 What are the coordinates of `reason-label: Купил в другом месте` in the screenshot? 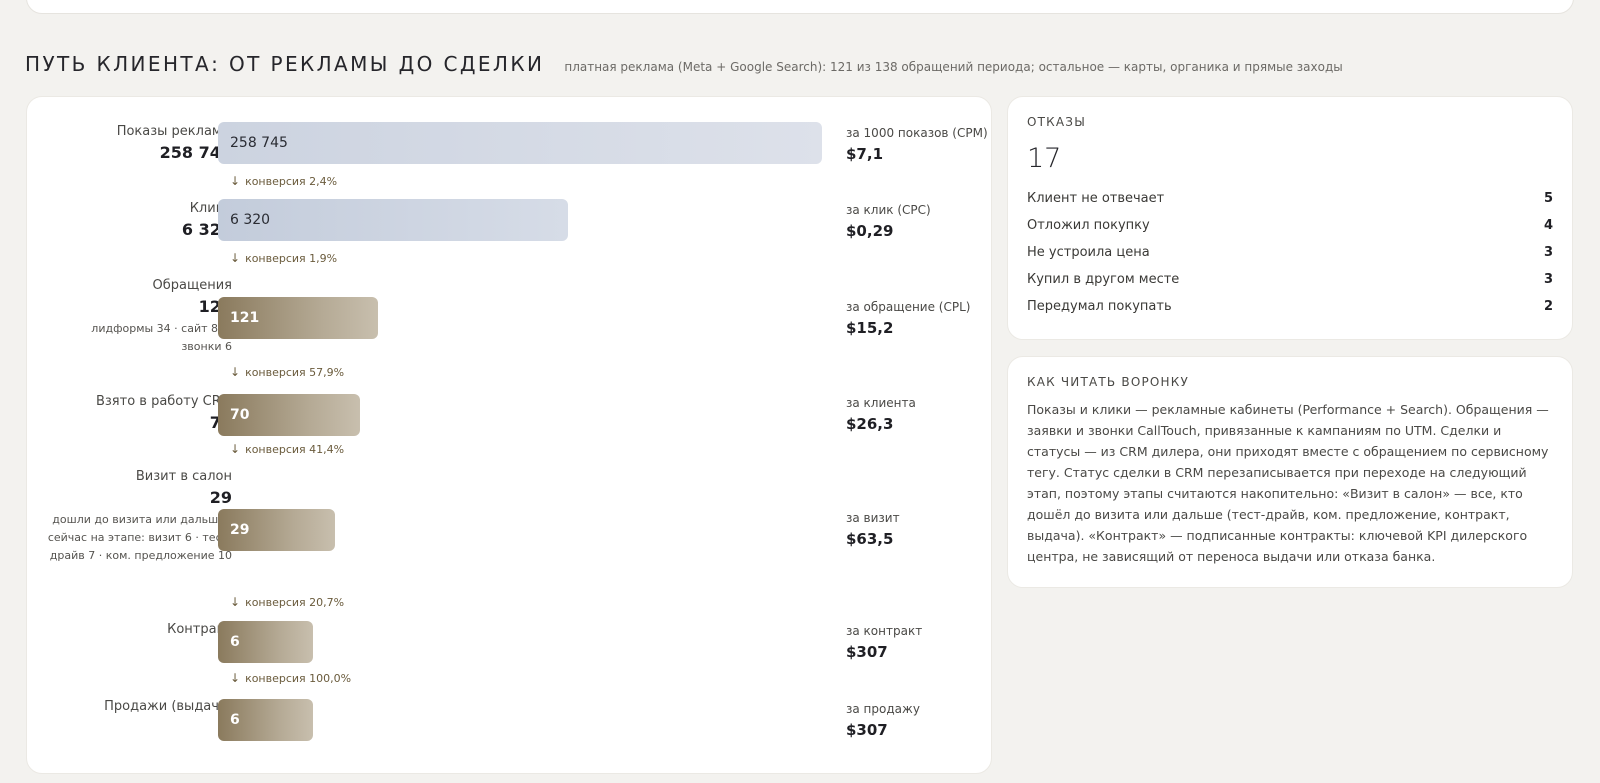 It's located at (1103, 279).